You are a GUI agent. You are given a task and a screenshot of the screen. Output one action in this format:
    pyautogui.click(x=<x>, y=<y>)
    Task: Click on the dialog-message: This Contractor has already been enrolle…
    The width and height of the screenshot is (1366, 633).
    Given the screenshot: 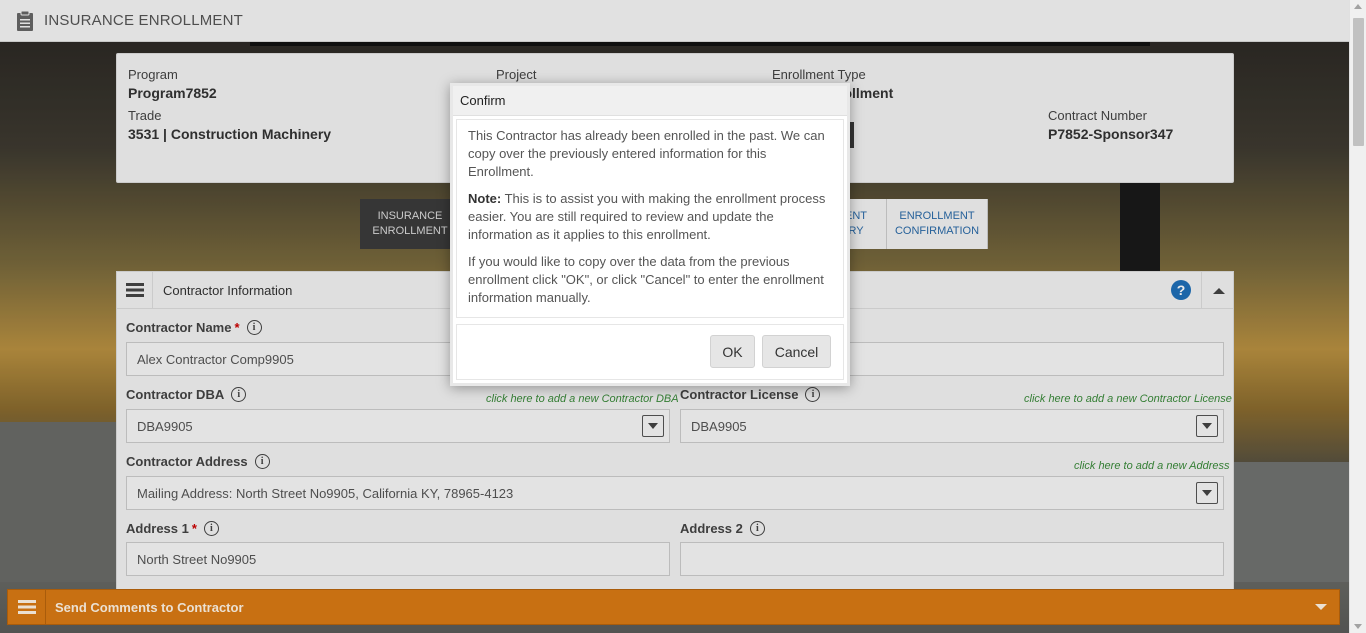 What is the action you would take?
    pyautogui.click(x=646, y=153)
    